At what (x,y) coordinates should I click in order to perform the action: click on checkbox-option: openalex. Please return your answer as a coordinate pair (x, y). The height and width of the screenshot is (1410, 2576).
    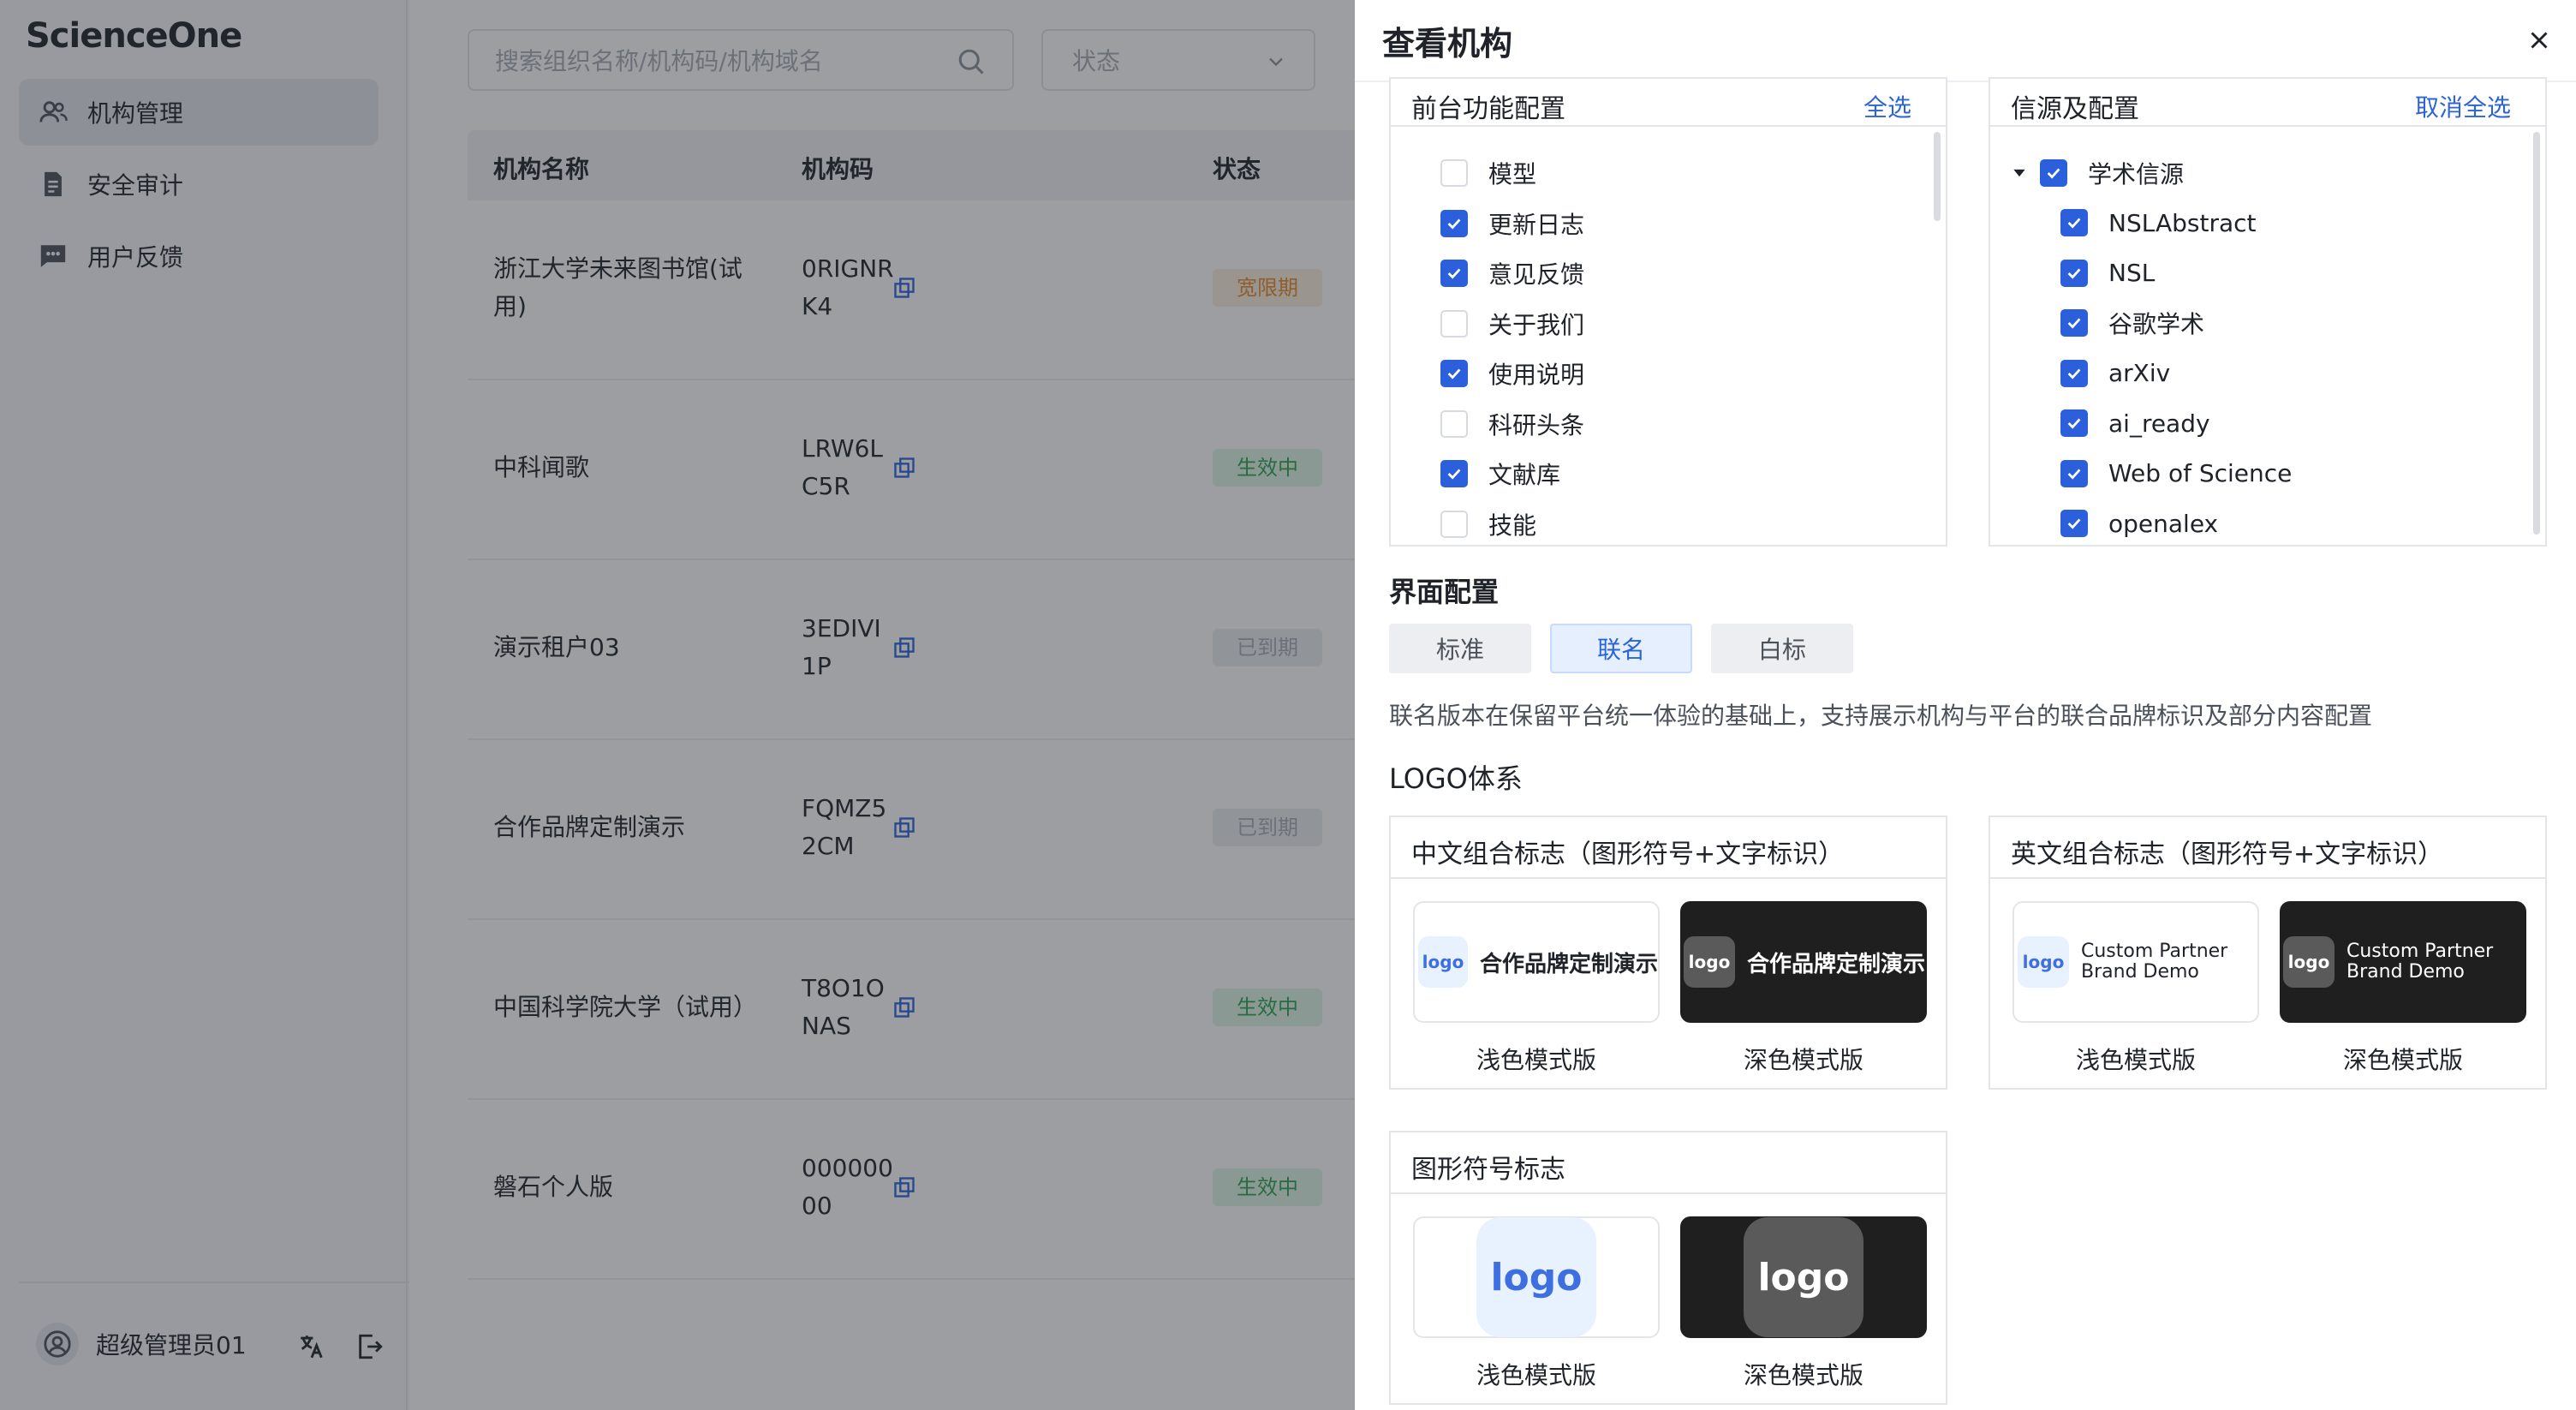
    Looking at the image, I should click on (2139, 523).